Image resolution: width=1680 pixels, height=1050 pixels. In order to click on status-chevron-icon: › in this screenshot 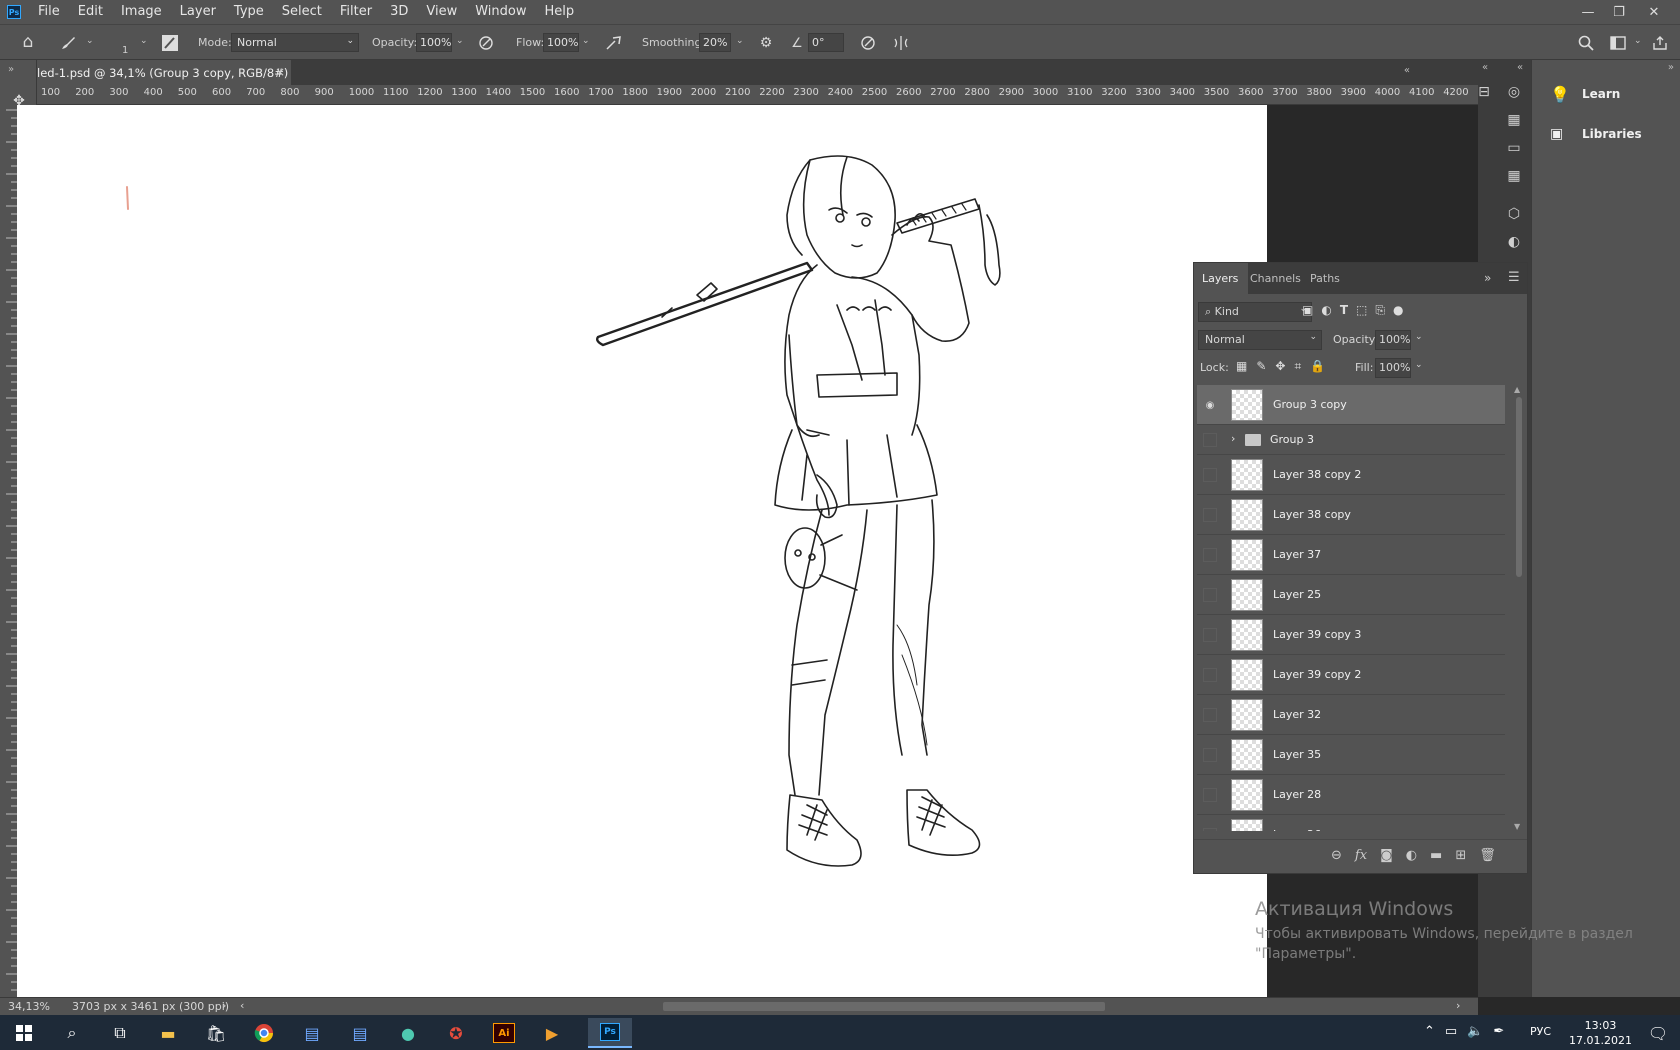, I will do `click(224, 1005)`.